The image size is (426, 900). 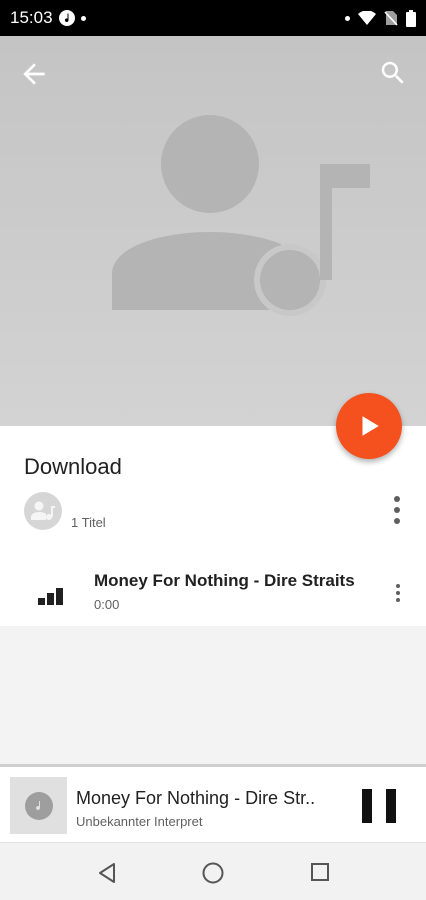 I want to click on artist-music-icon, so click(x=43, y=510).